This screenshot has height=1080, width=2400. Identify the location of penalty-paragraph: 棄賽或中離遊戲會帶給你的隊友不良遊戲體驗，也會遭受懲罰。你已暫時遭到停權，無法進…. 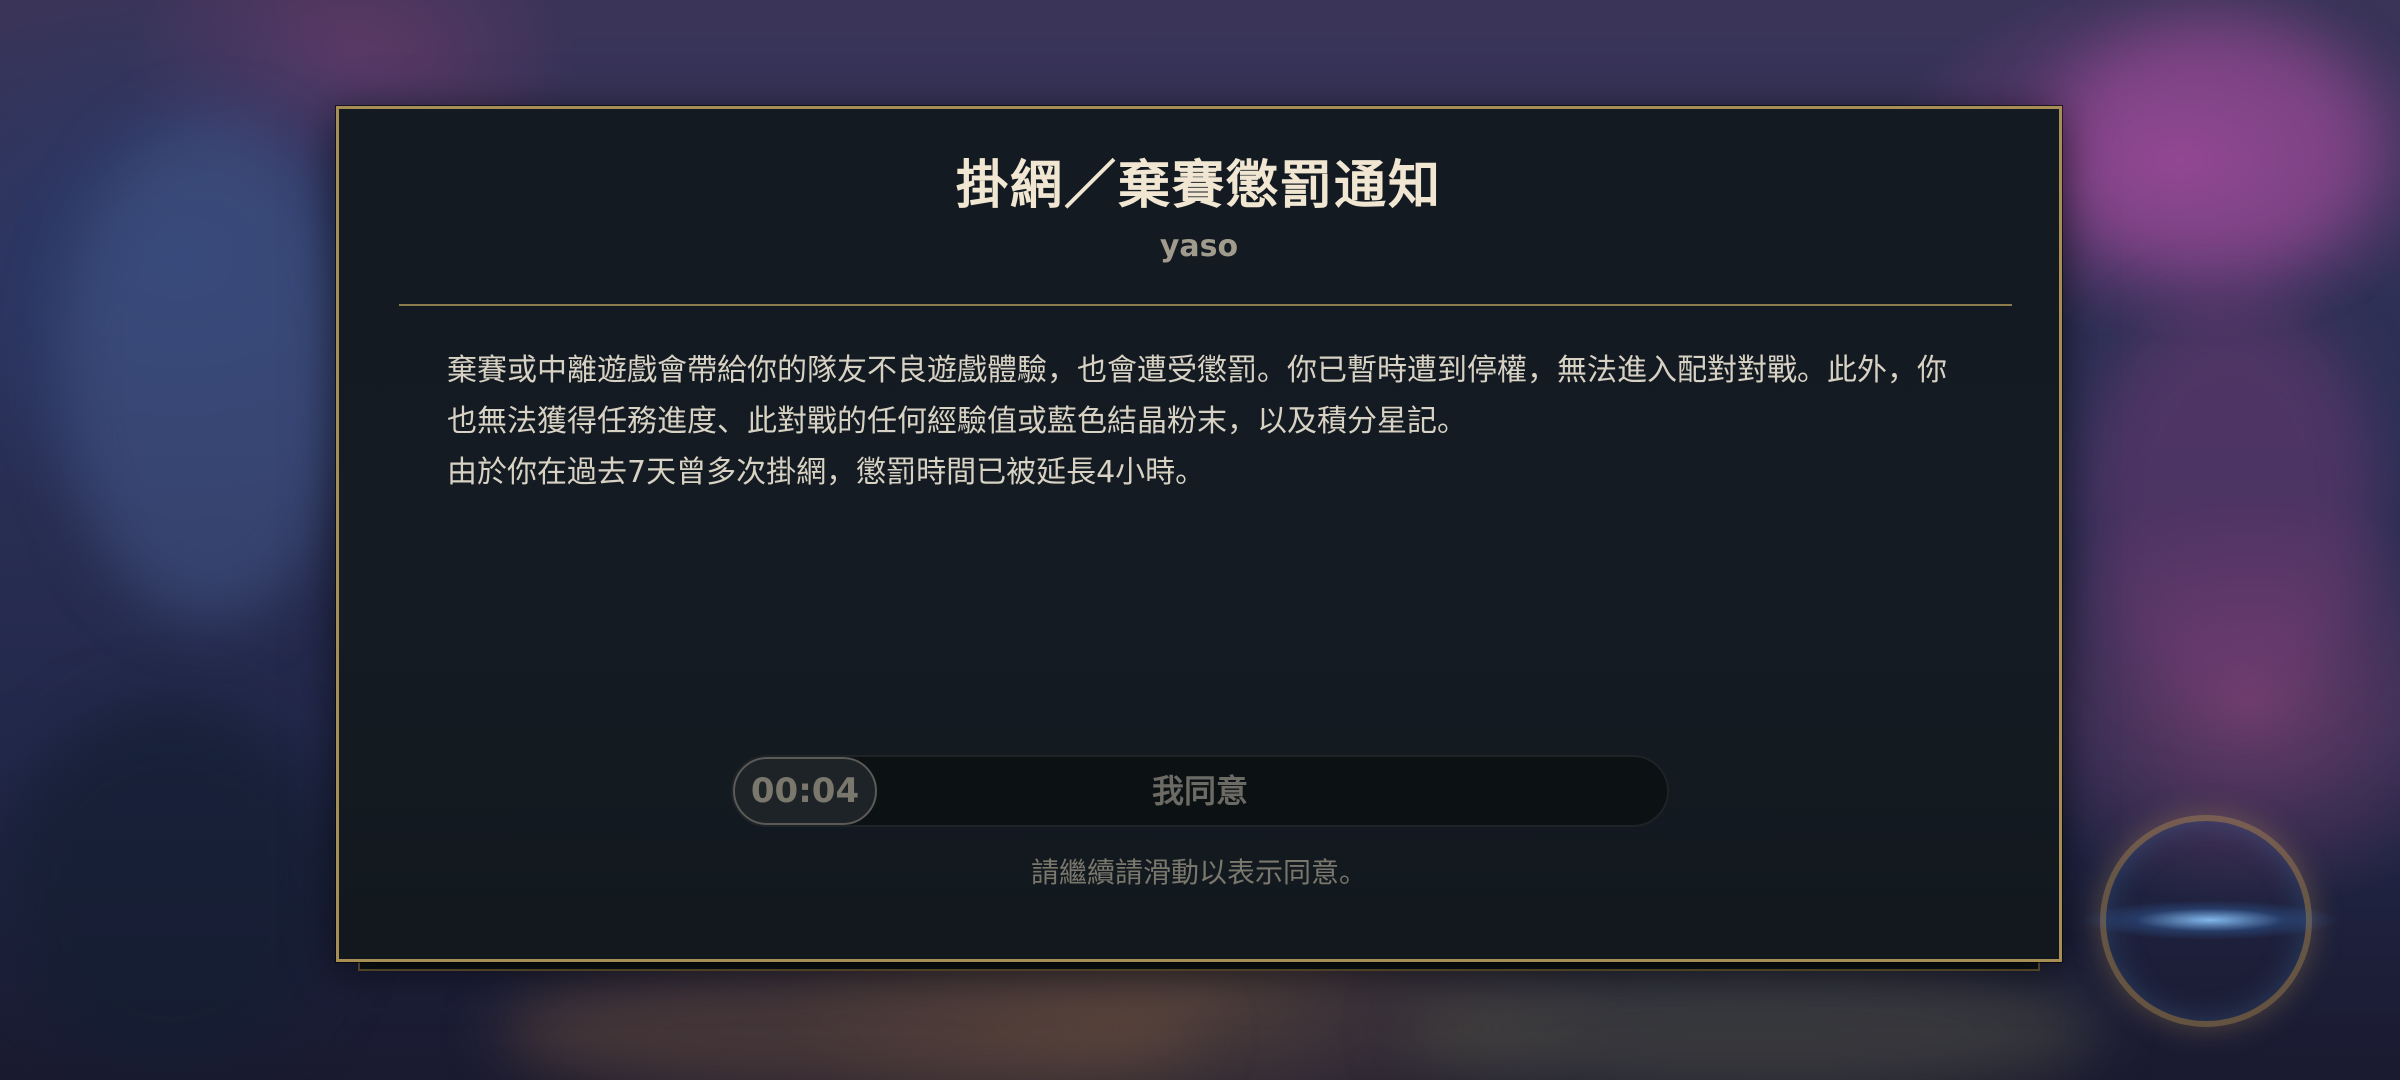
(1197, 396).